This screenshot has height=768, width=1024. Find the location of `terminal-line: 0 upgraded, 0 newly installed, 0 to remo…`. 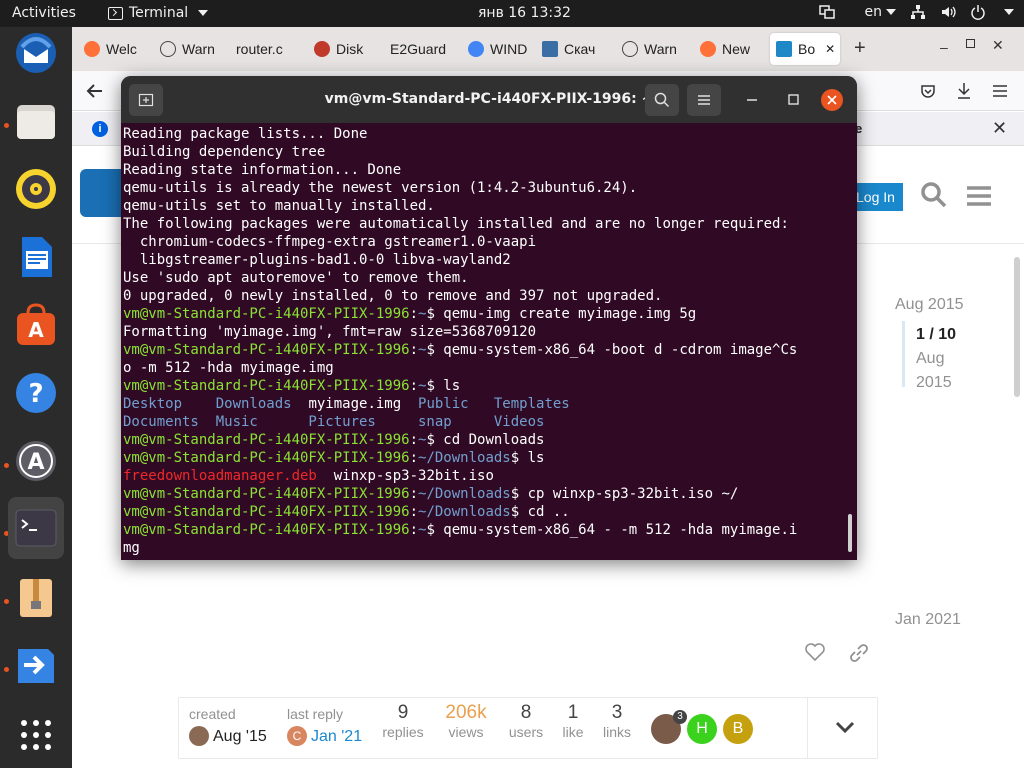

terminal-line: 0 upgraded, 0 newly installed, 0 to remo… is located at coordinates (485, 296).